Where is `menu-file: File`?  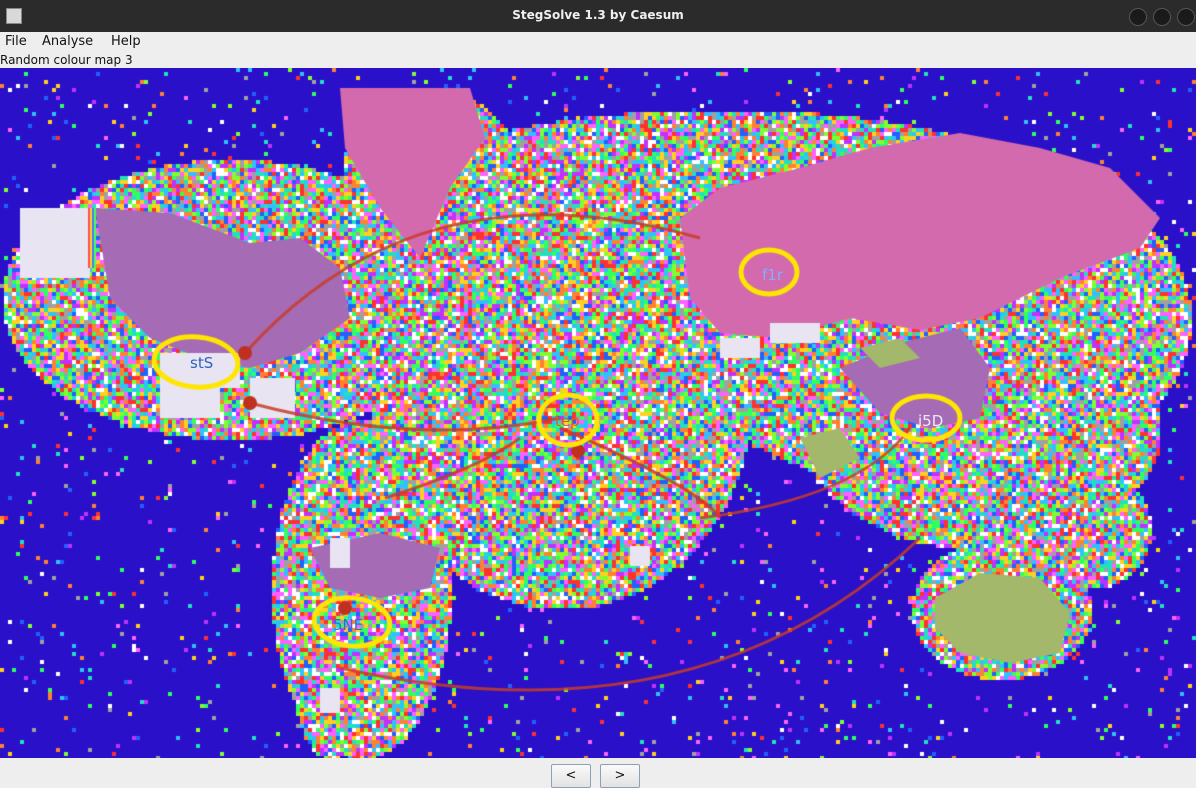 menu-file: File is located at coordinates (16, 41).